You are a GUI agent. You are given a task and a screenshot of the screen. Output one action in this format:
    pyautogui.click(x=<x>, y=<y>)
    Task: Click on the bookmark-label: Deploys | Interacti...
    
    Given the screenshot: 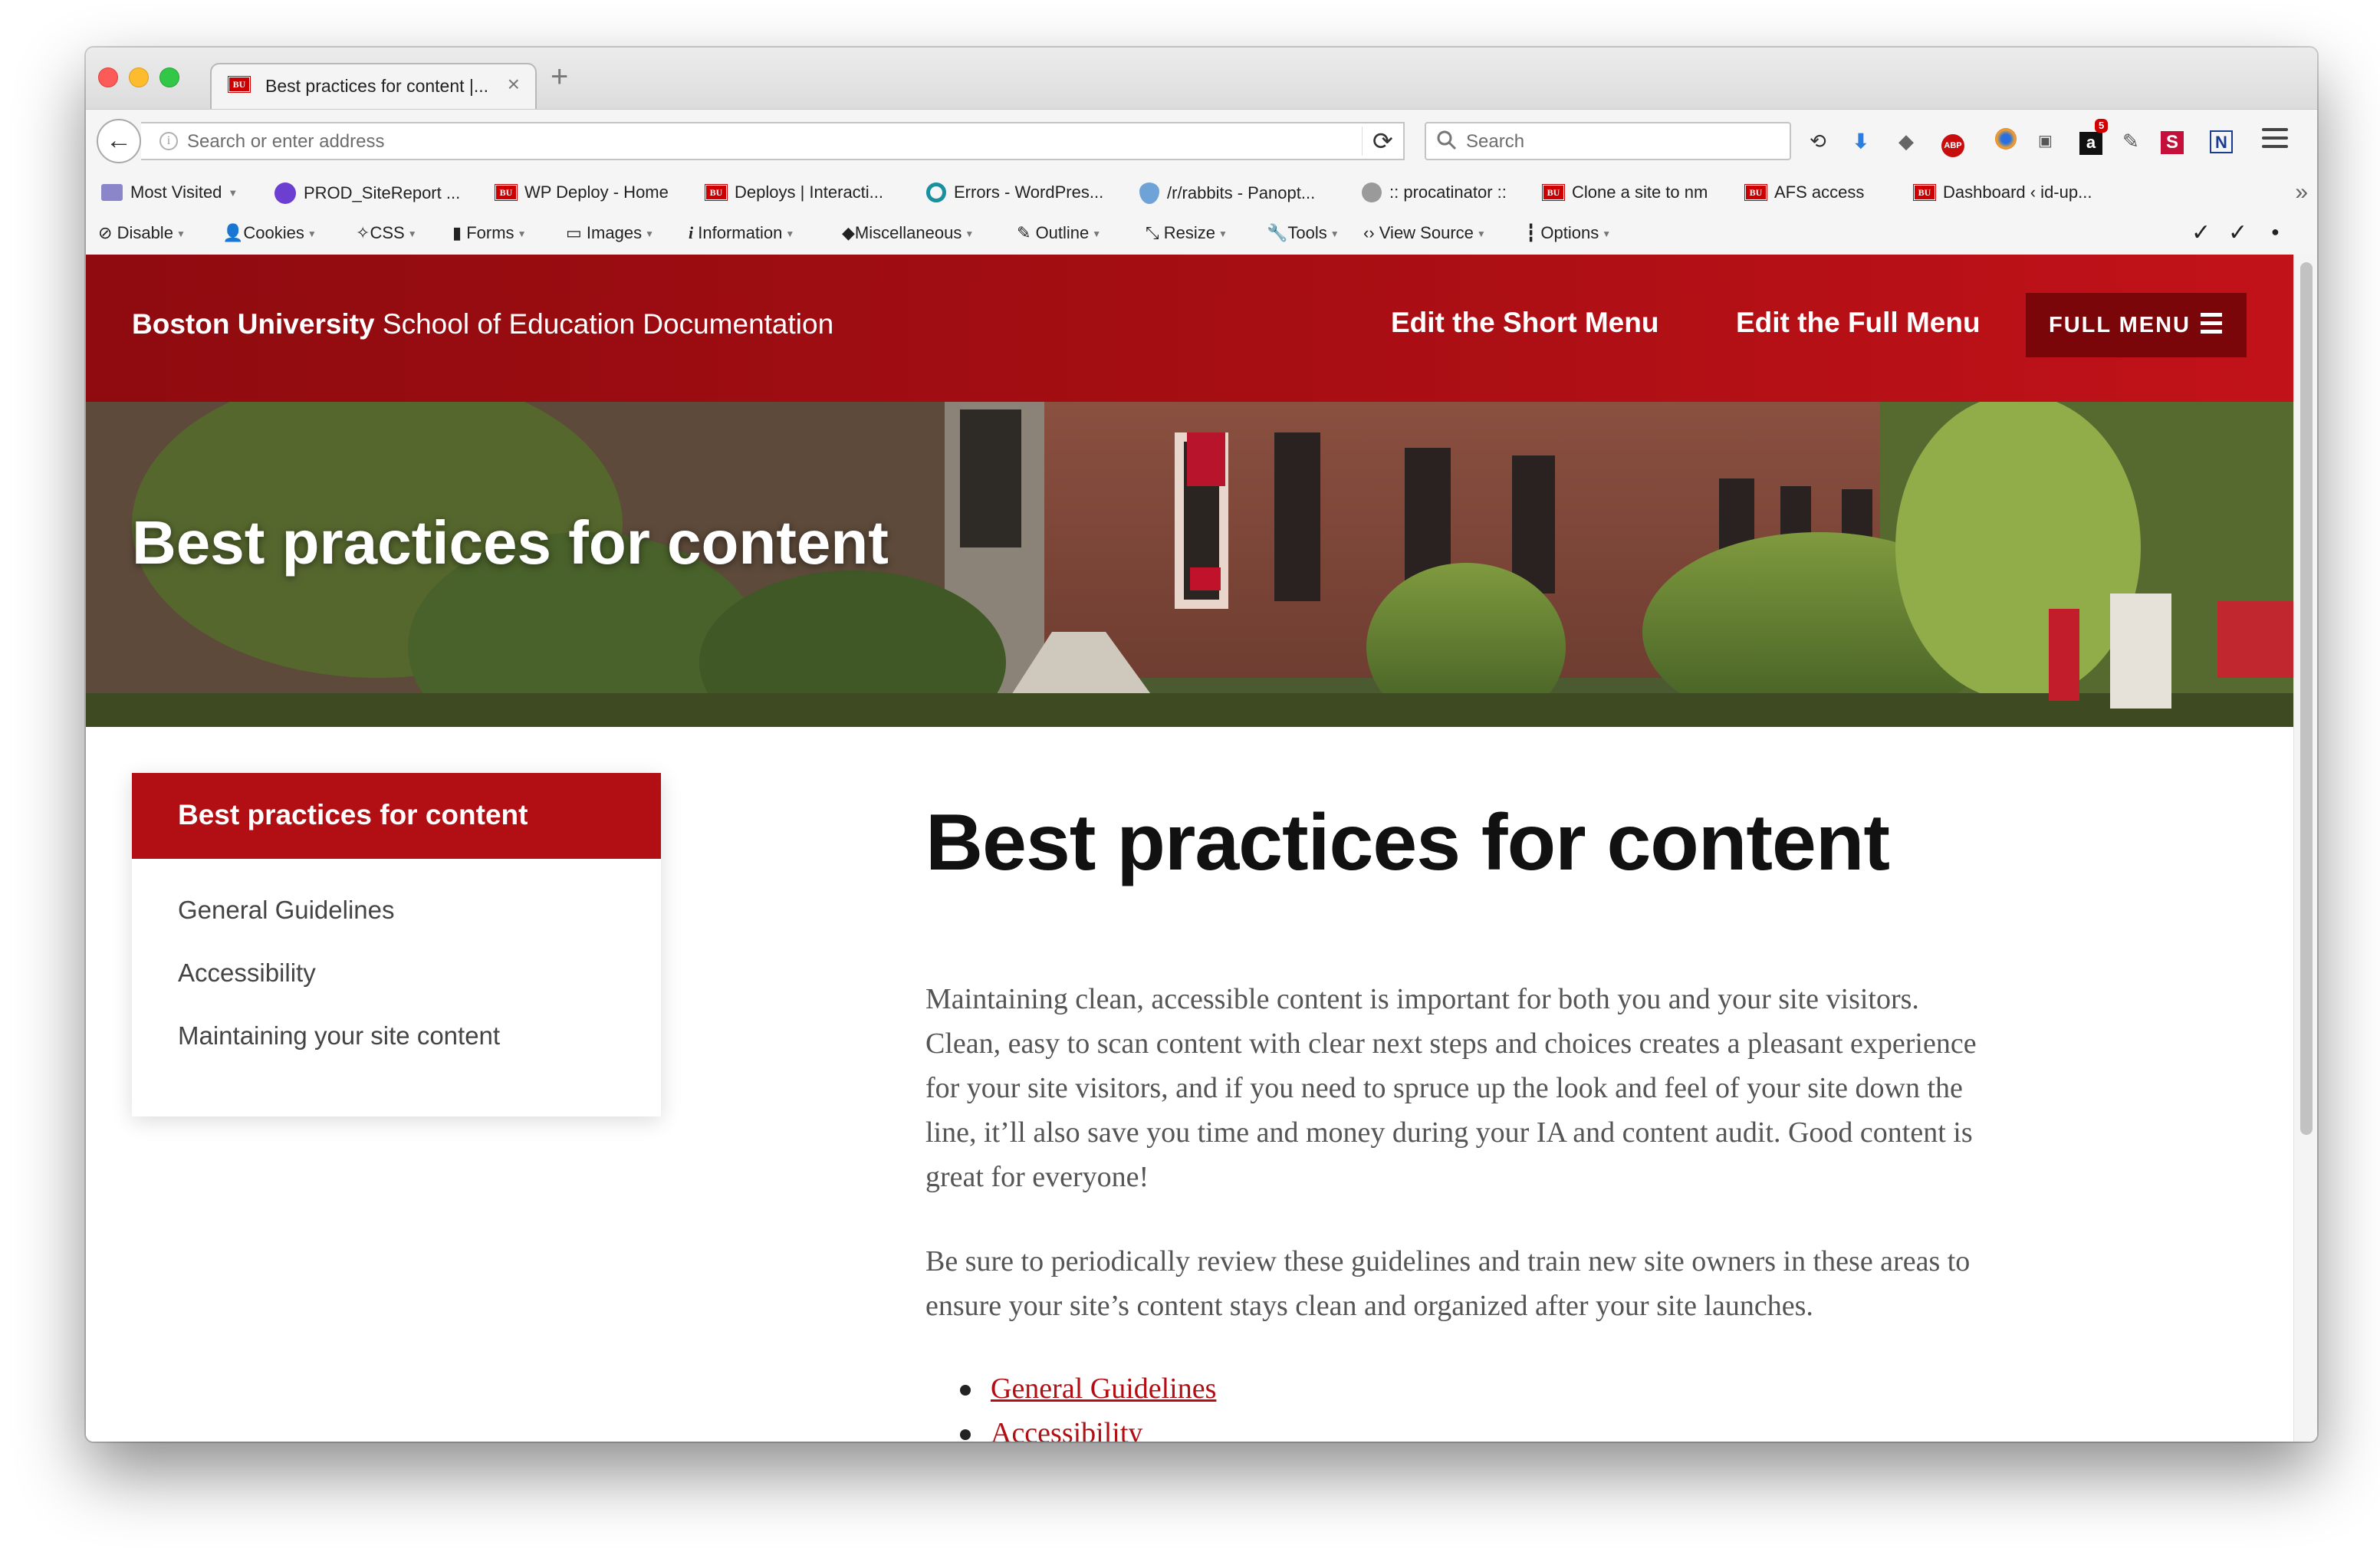 What is the action you would take?
    pyautogui.click(x=810, y=192)
    